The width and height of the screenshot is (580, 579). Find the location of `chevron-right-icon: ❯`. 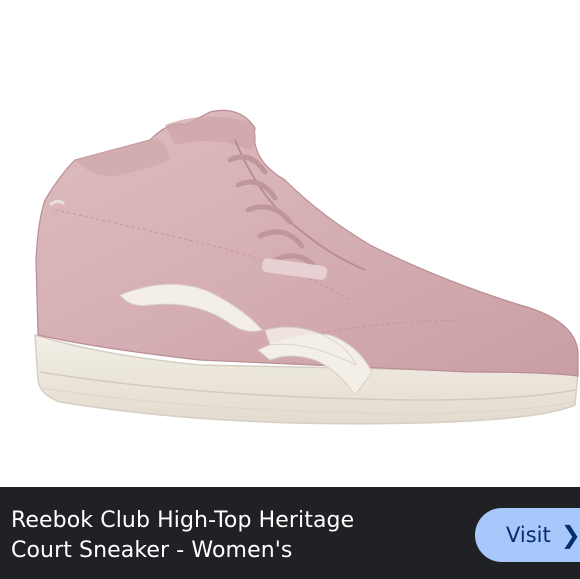

chevron-right-icon: ❯ is located at coordinates (570, 535).